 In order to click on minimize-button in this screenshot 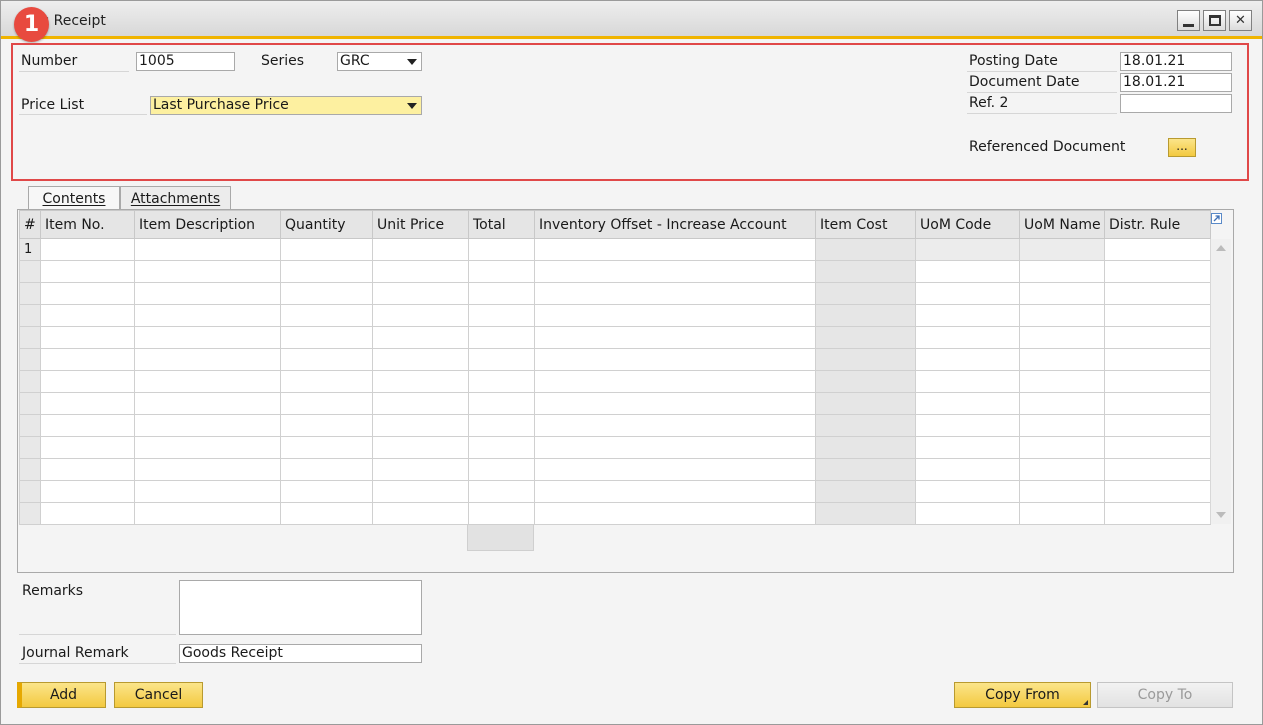, I will do `click(1188, 20)`.